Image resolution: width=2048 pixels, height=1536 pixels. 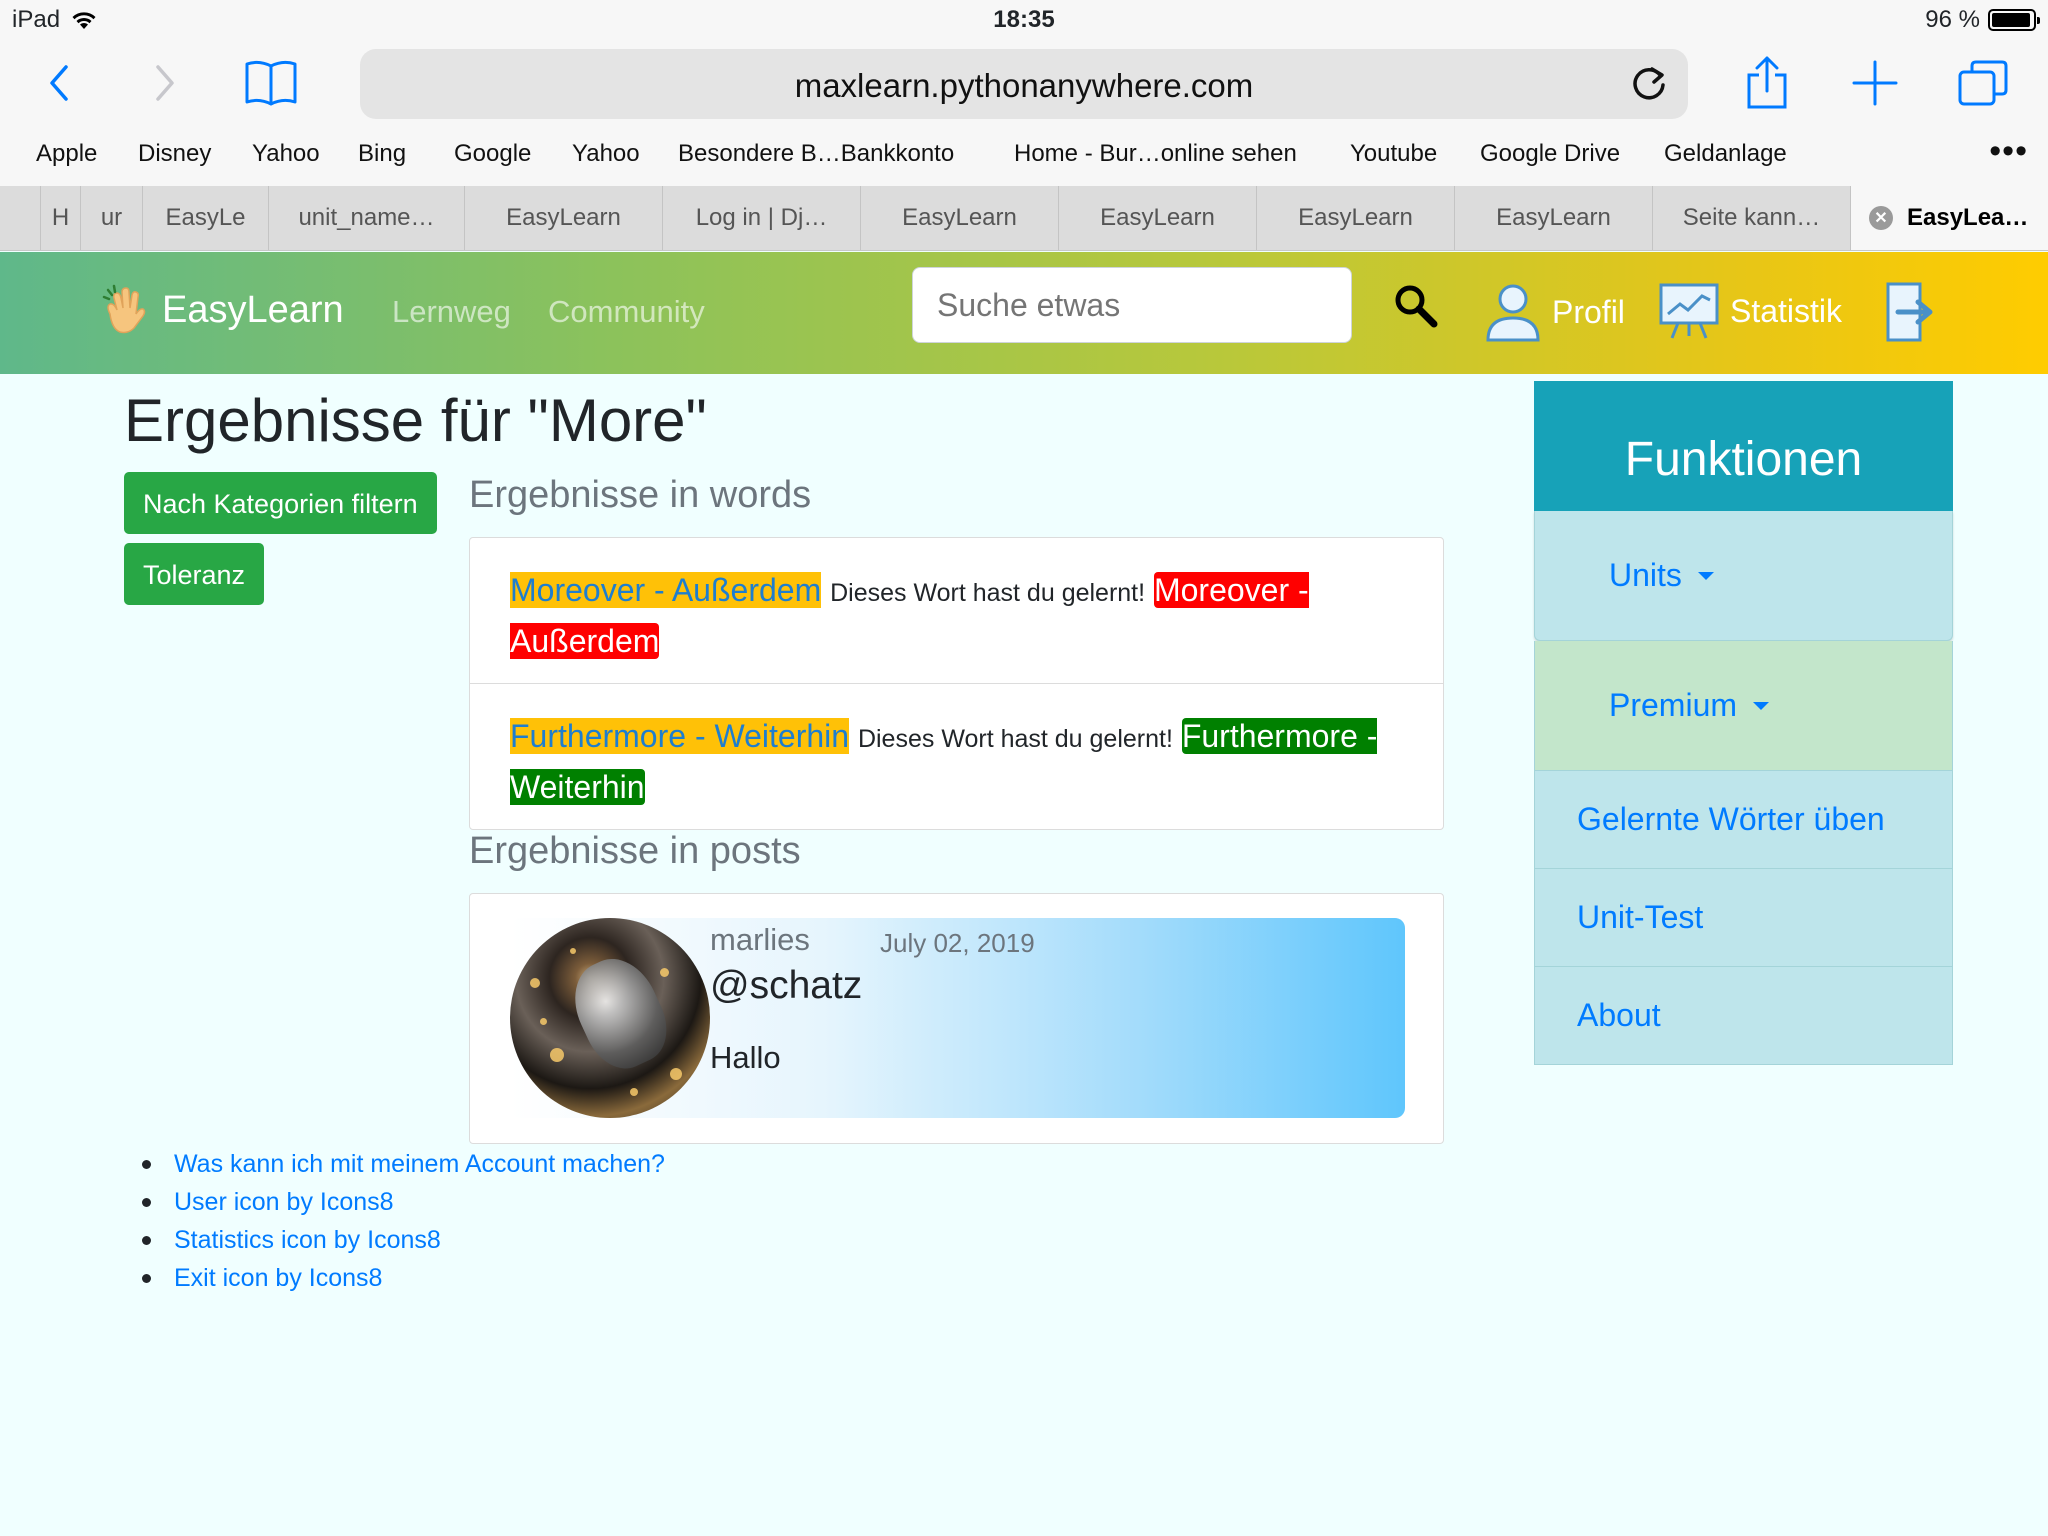 I want to click on search-input, so click(x=1132, y=305).